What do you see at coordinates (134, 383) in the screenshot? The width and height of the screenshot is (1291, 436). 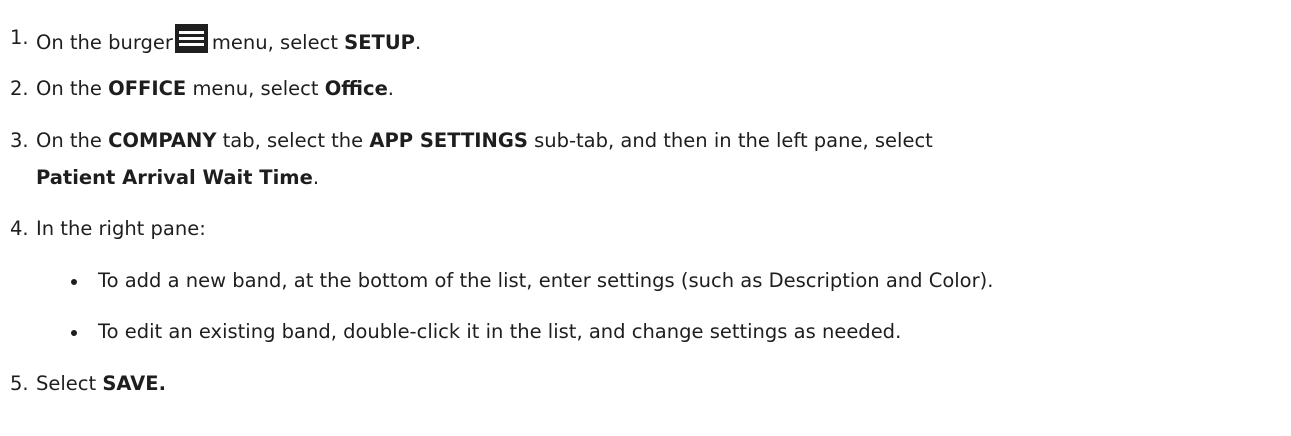 I see `save-label: SAVE.` at bounding box center [134, 383].